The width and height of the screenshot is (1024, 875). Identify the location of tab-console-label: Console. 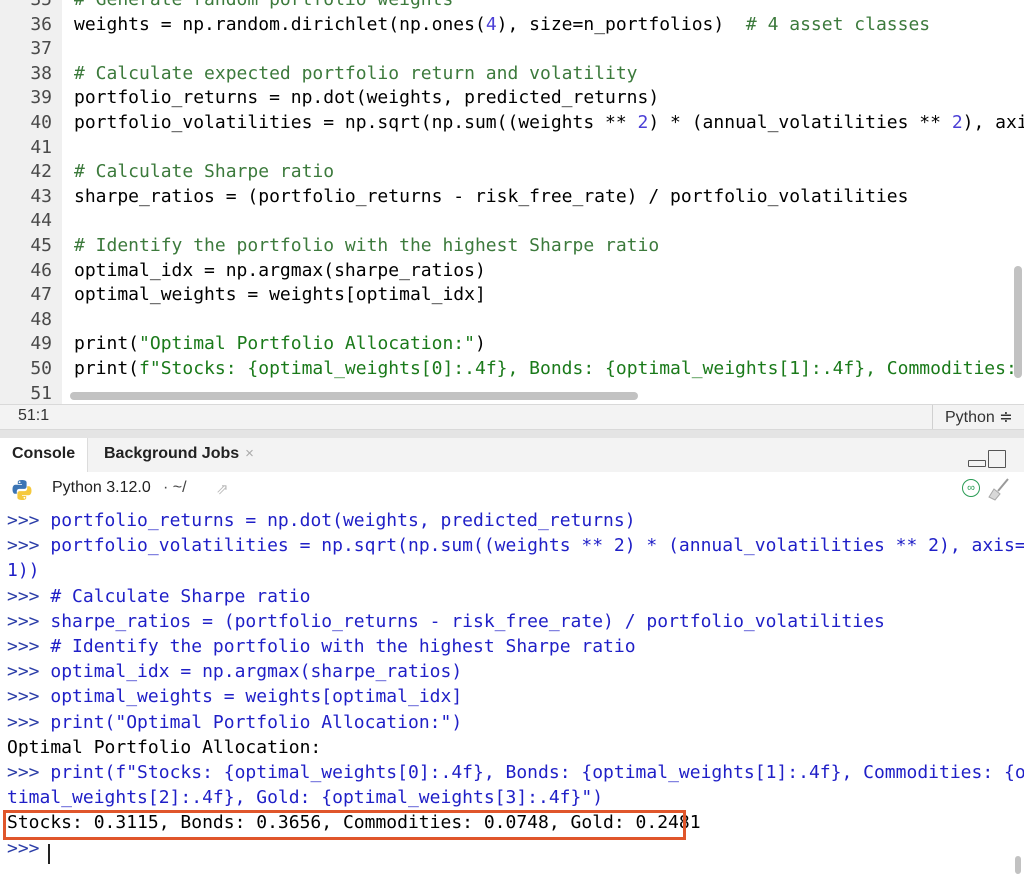
(44, 453).